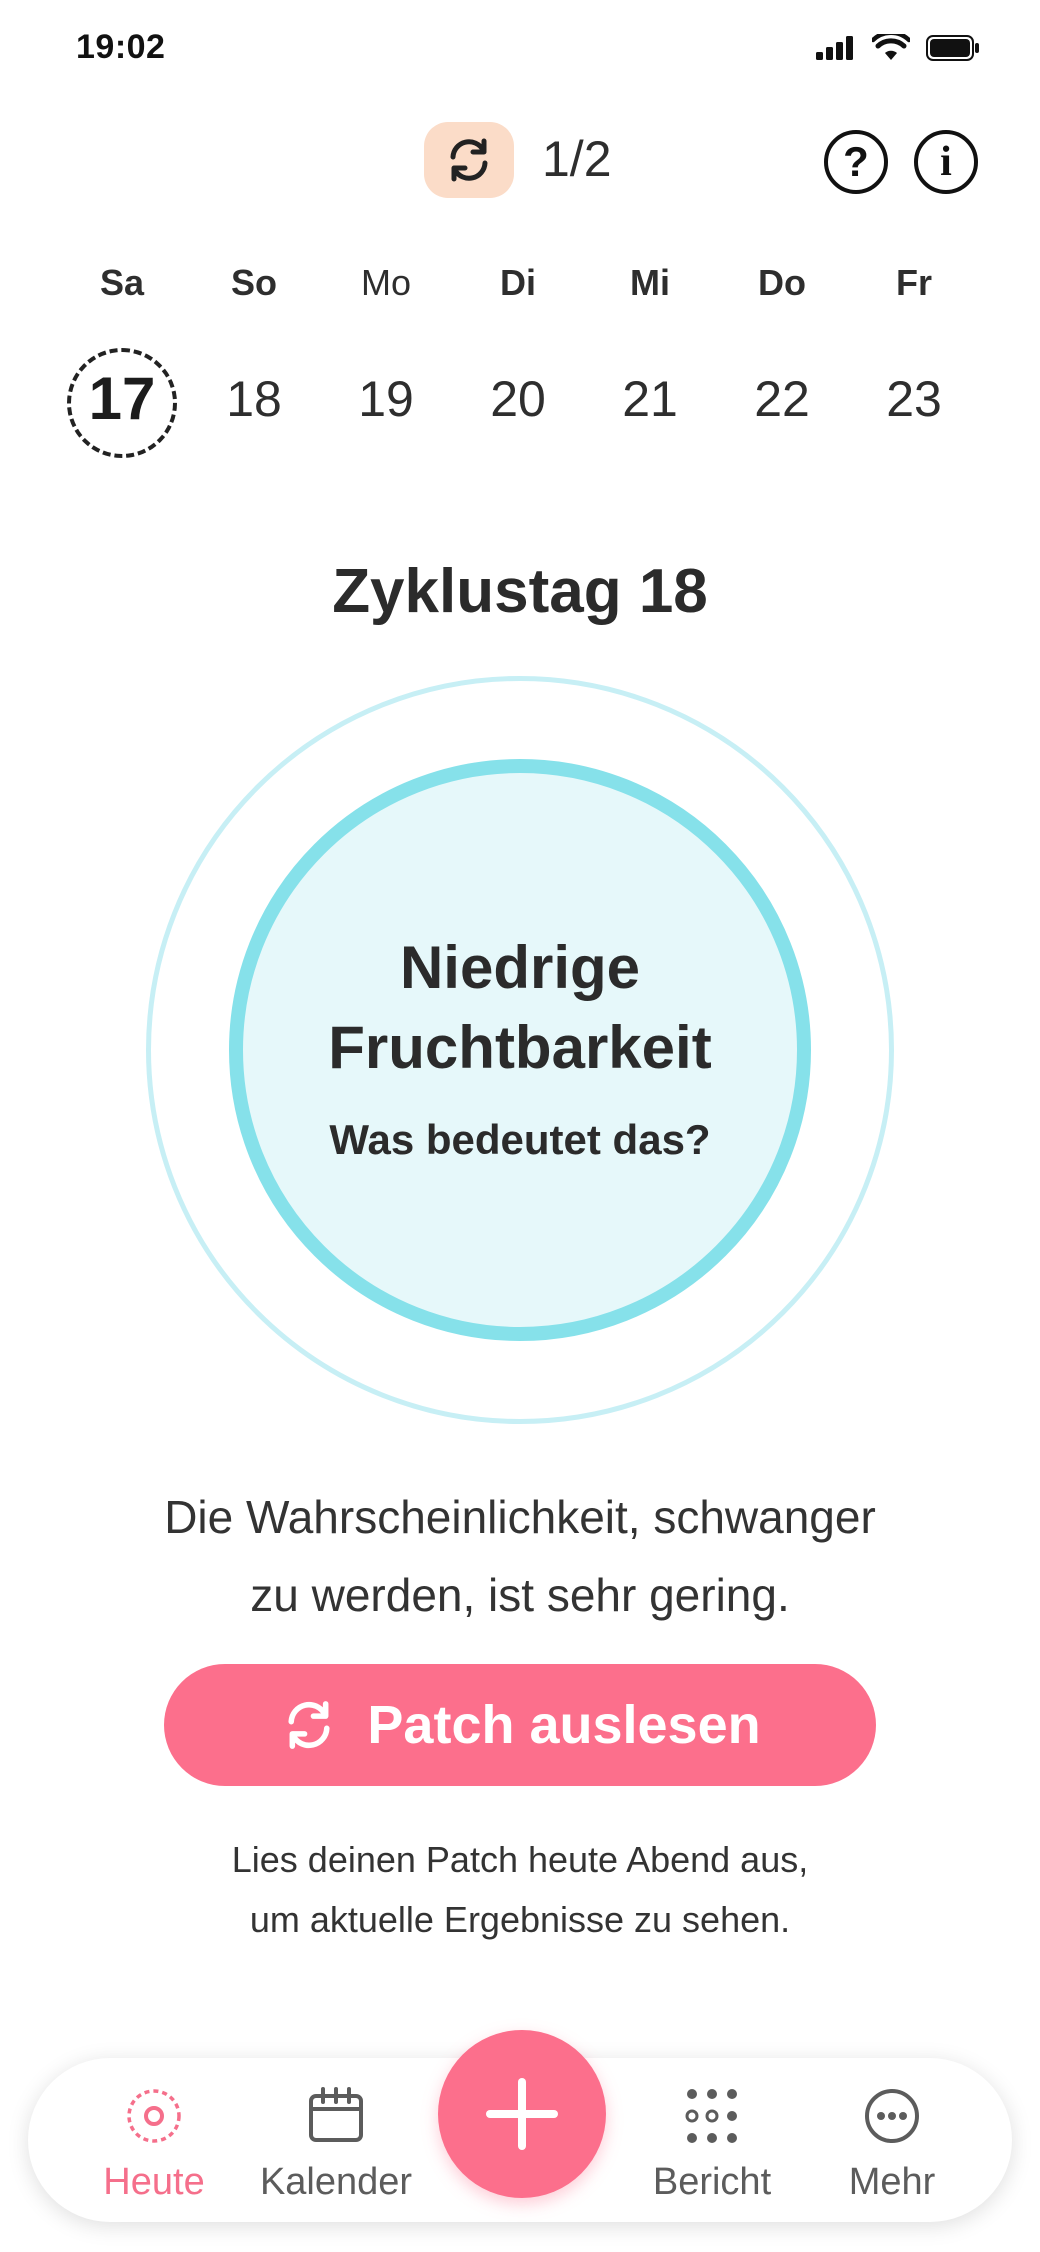 The image size is (1040, 2252). Describe the element at coordinates (518, 399) in the screenshot. I see `day-20: 20` at that location.